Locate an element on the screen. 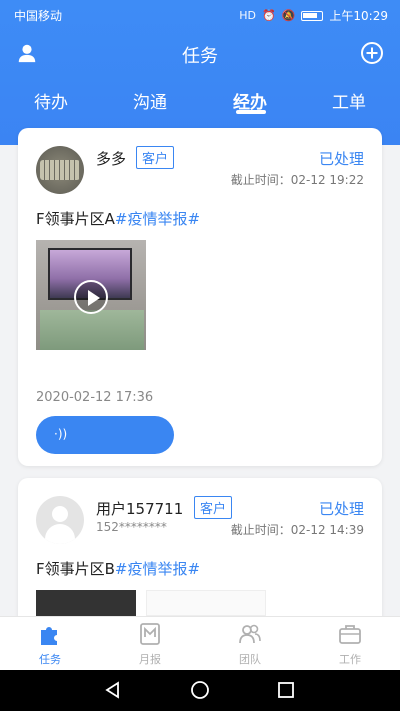 This screenshot has width=400, height=711. home-icon is located at coordinates (200, 690).